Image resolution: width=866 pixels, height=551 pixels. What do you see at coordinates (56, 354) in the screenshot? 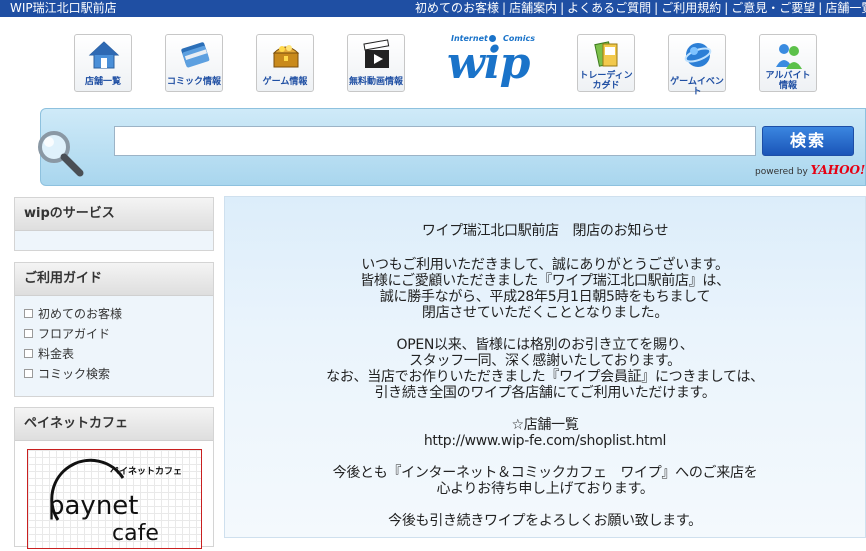
I see `guide-link: 料金表` at bounding box center [56, 354].